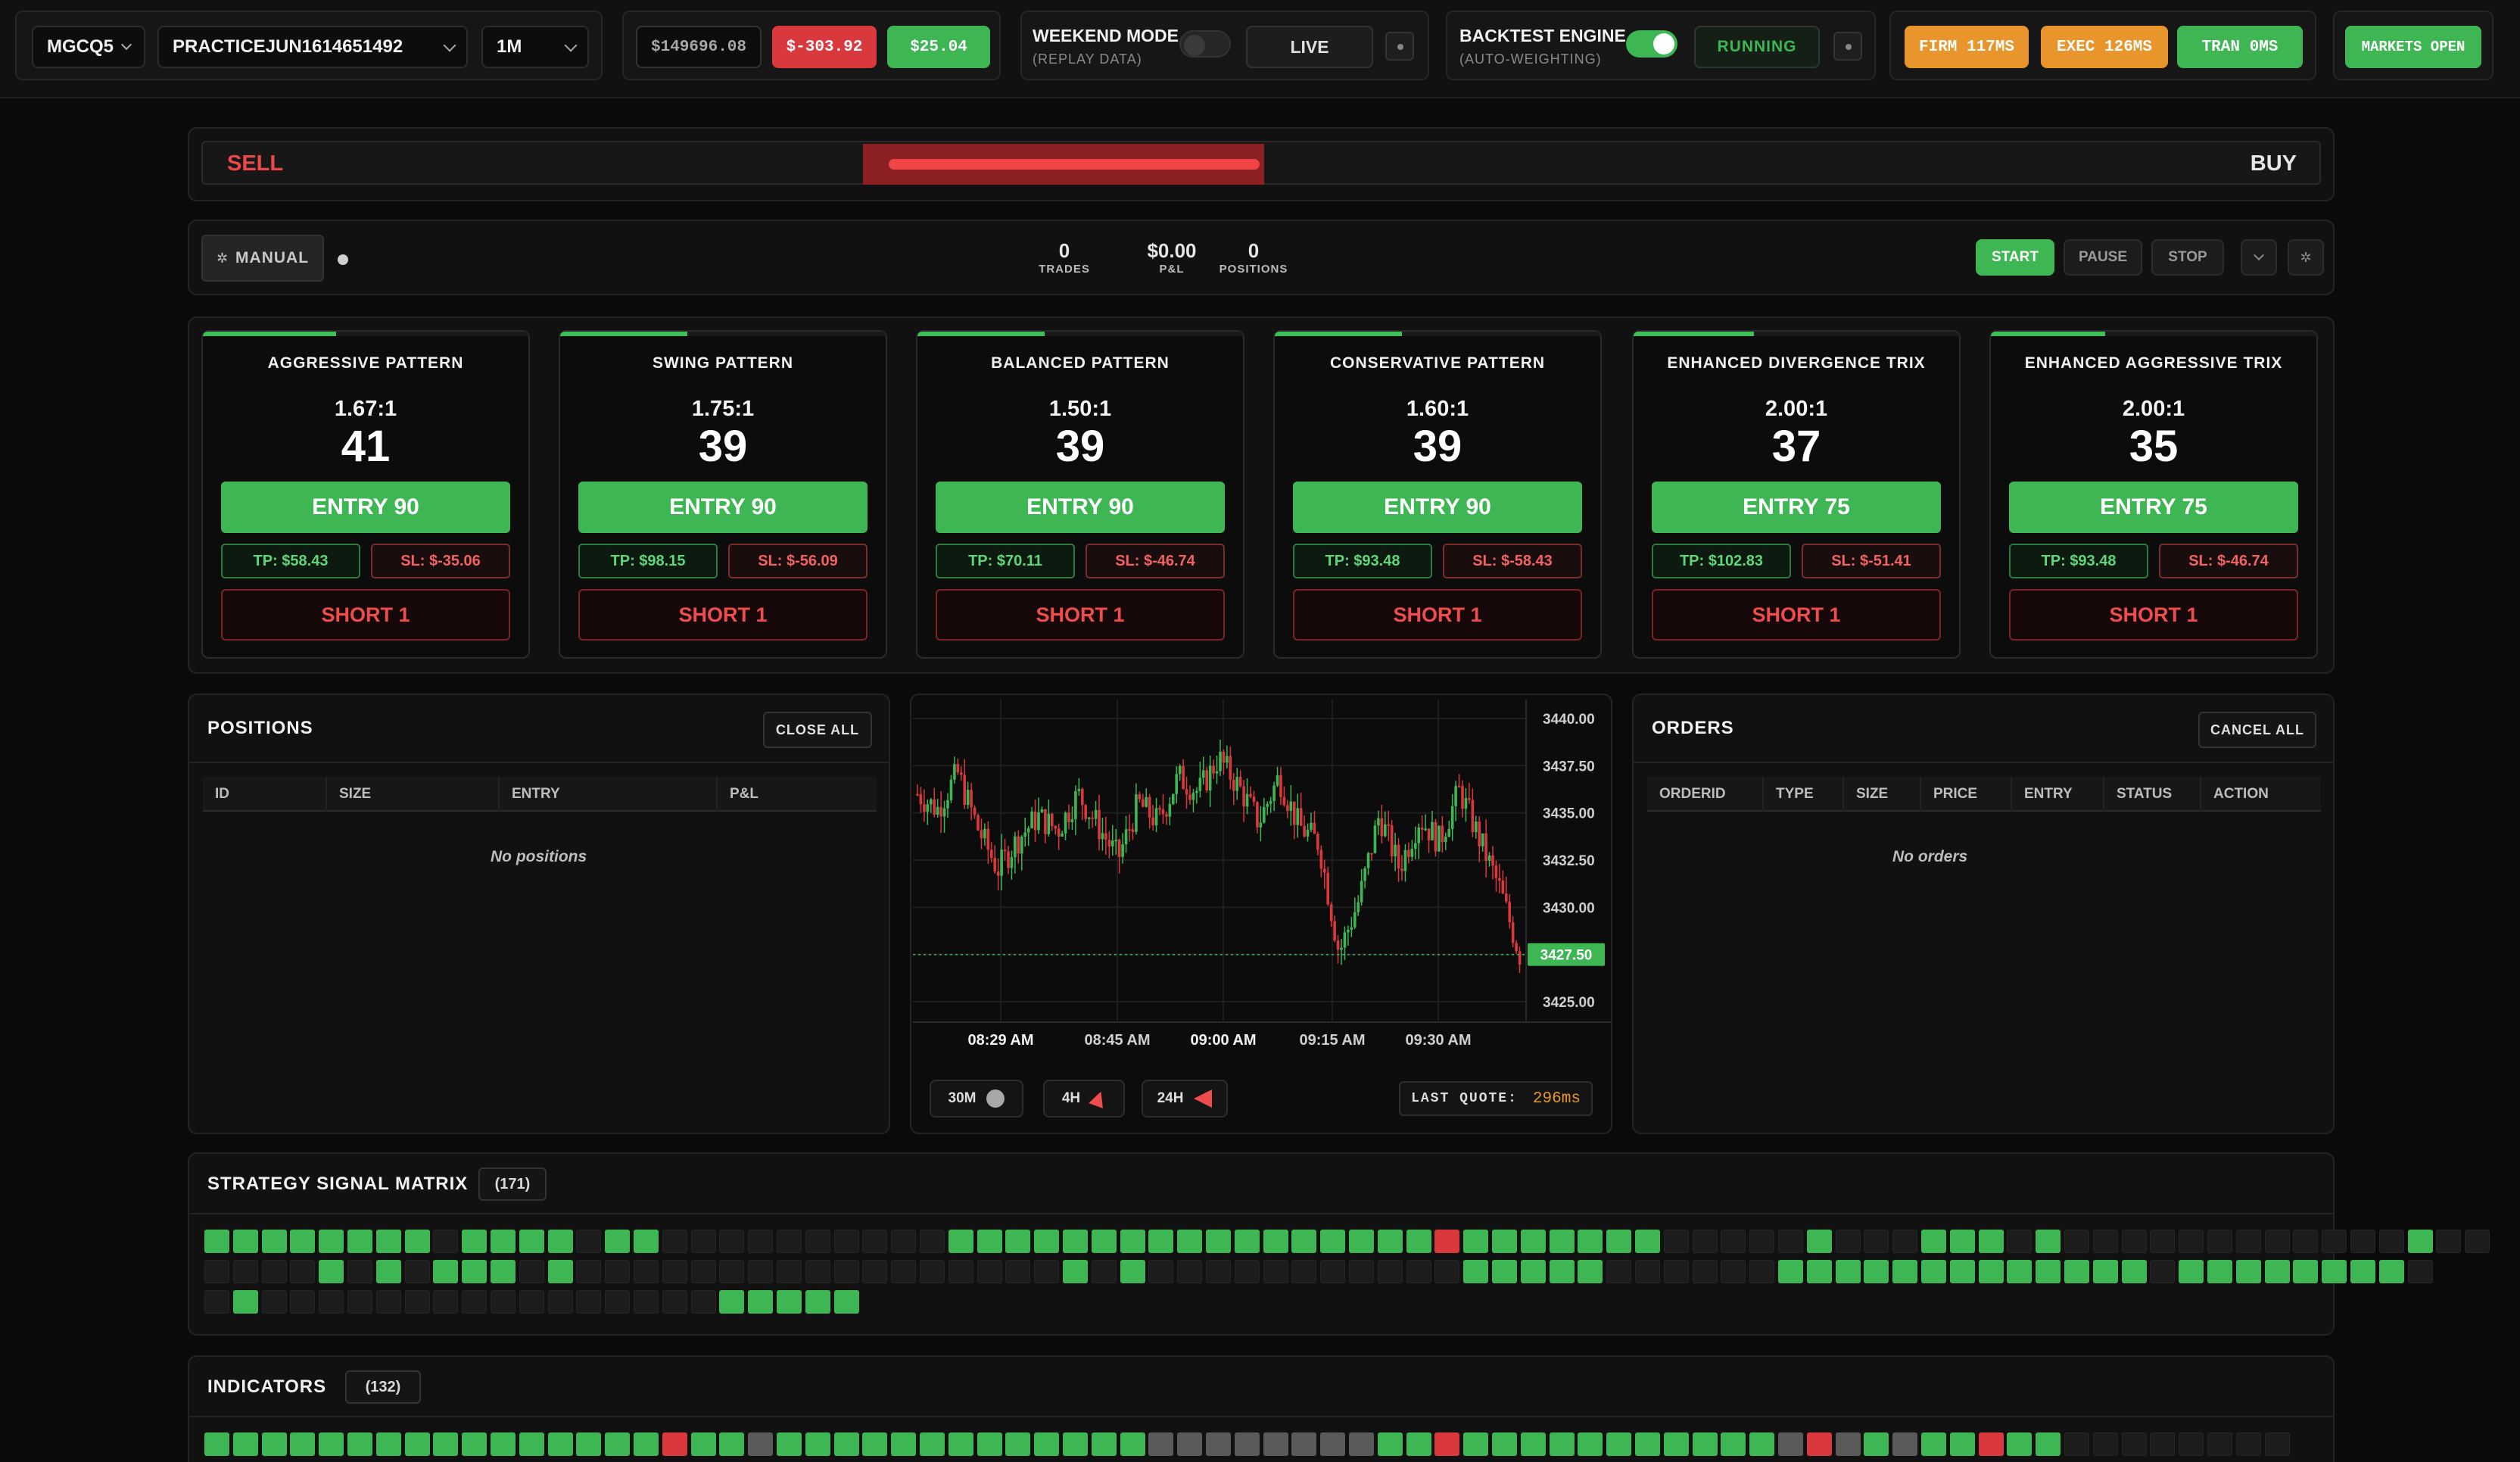 This screenshot has height=1462, width=2520. What do you see at coordinates (1847, 47) in the screenshot?
I see `backtest-settings-dot-icon` at bounding box center [1847, 47].